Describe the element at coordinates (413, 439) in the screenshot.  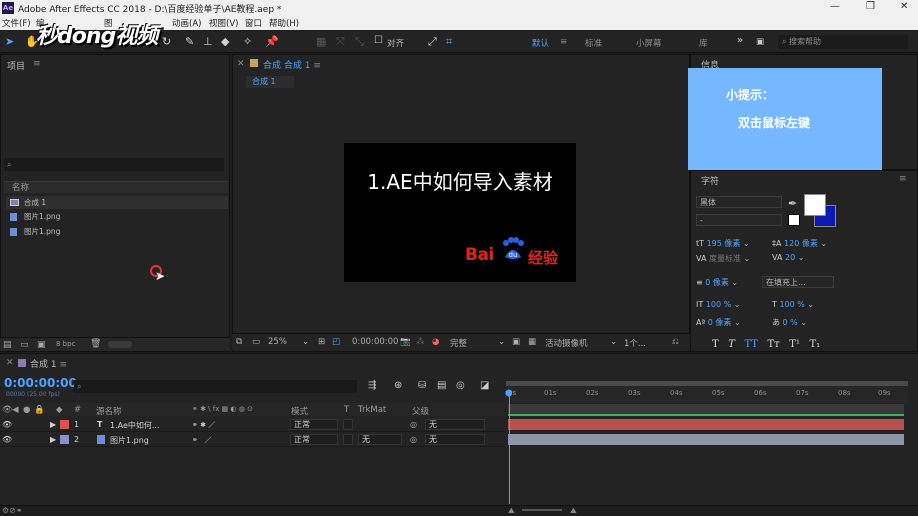
I see `pick-whip-icon: ◎` at that location.